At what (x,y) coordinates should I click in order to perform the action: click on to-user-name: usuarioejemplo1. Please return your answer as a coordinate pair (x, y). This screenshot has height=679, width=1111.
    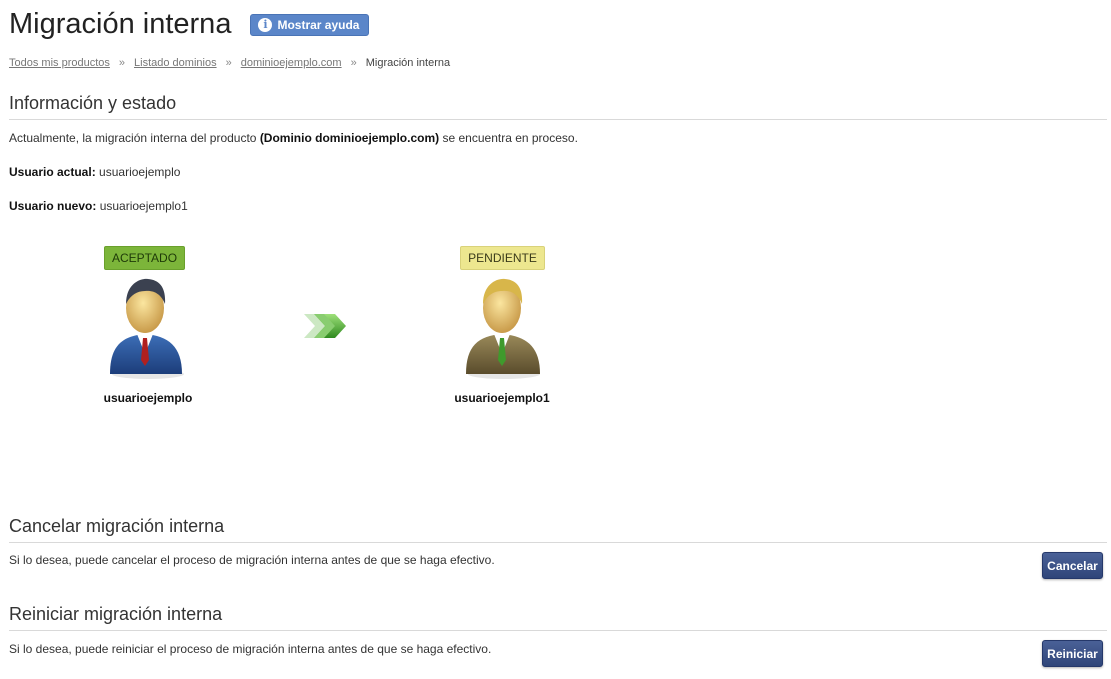
    Looking at the image, I should click on (502, 398).